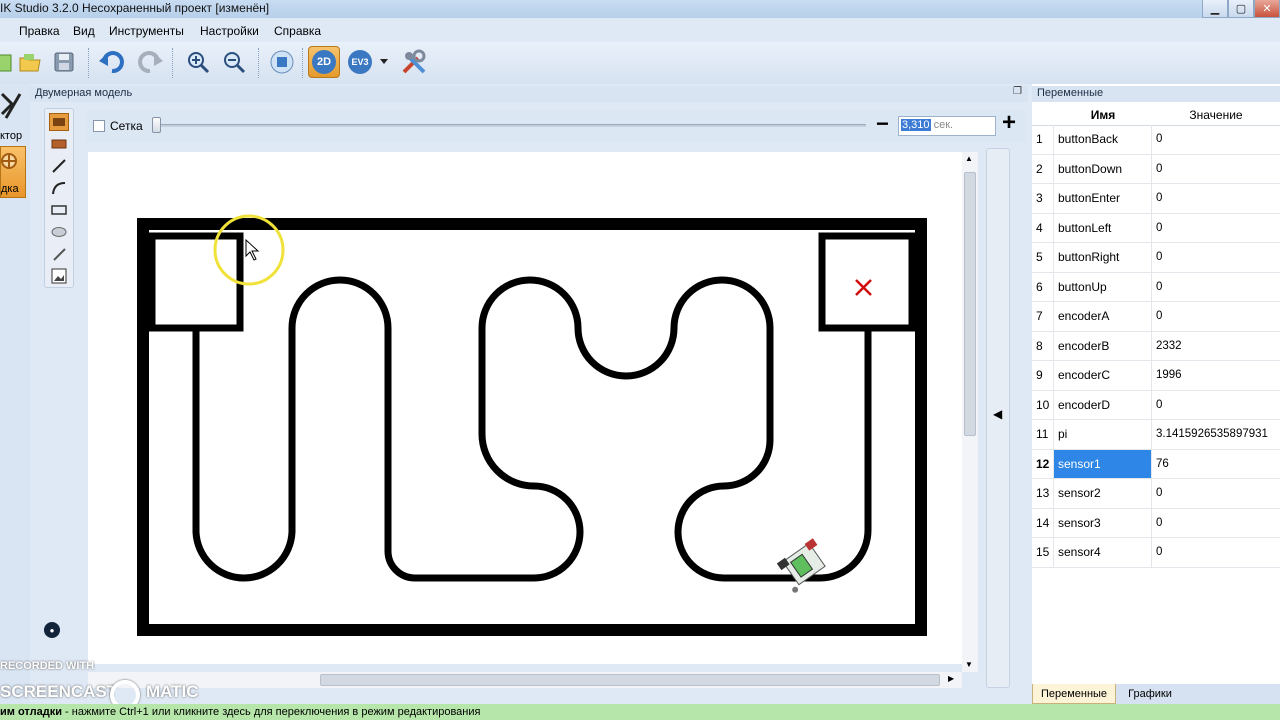 The width and height of the screenshot is (1280, 720). Describe the element at coordinates (59, 210) in the screenshot. I see `rectangle-tool-icon` at that location.